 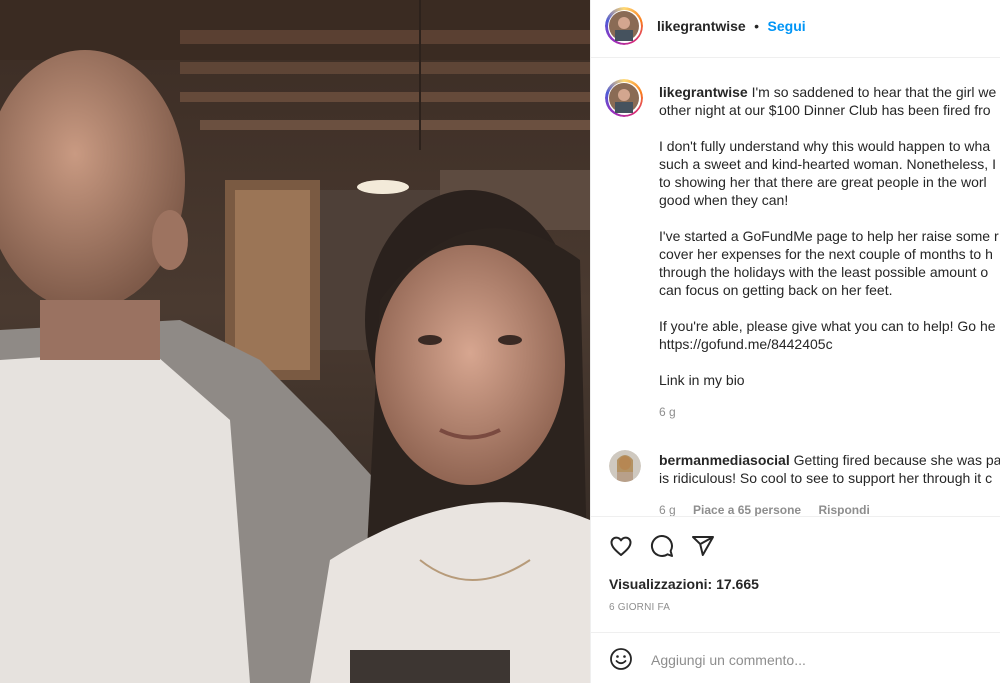 I want to click on caption-username: likegrantwise, so click(x=703, y=92).